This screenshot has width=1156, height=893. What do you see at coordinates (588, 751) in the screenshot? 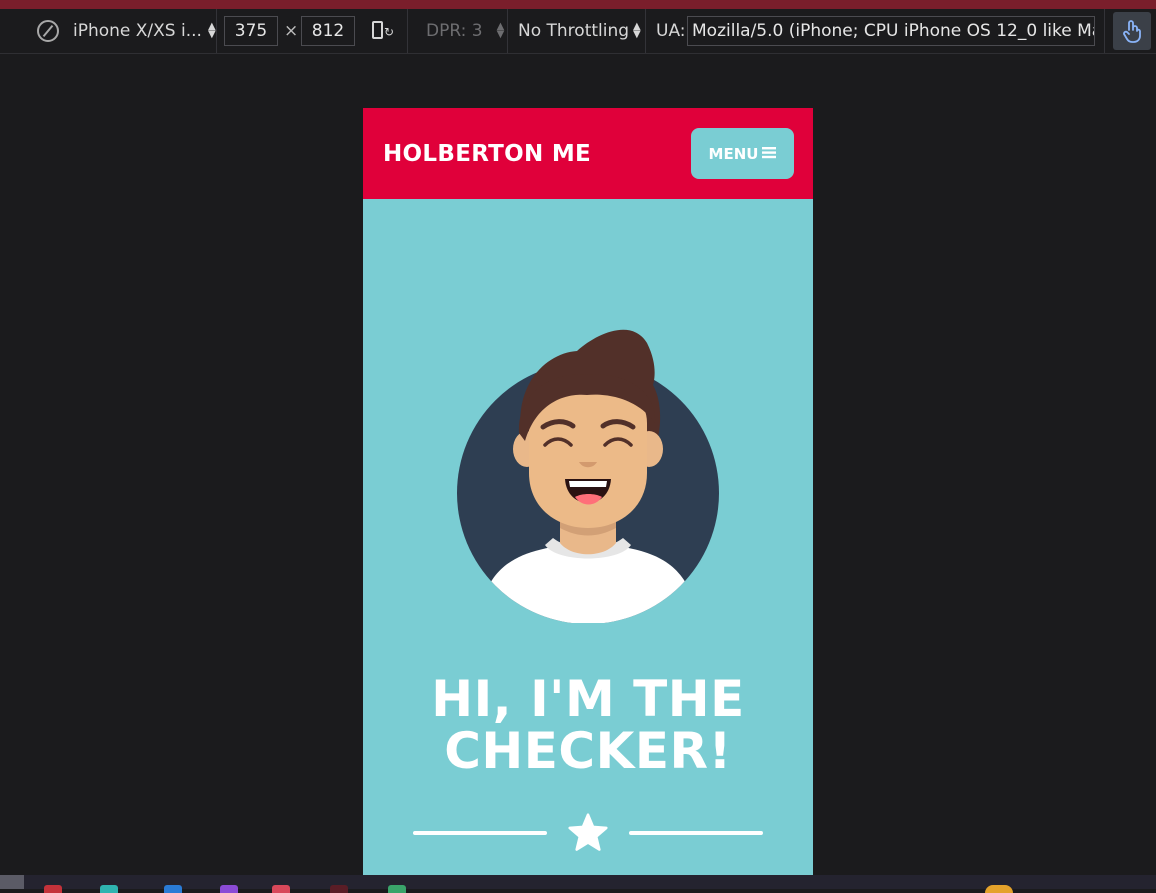
I see `hero-title-line-2: CHECKER!` at bounding box center [588, 751].